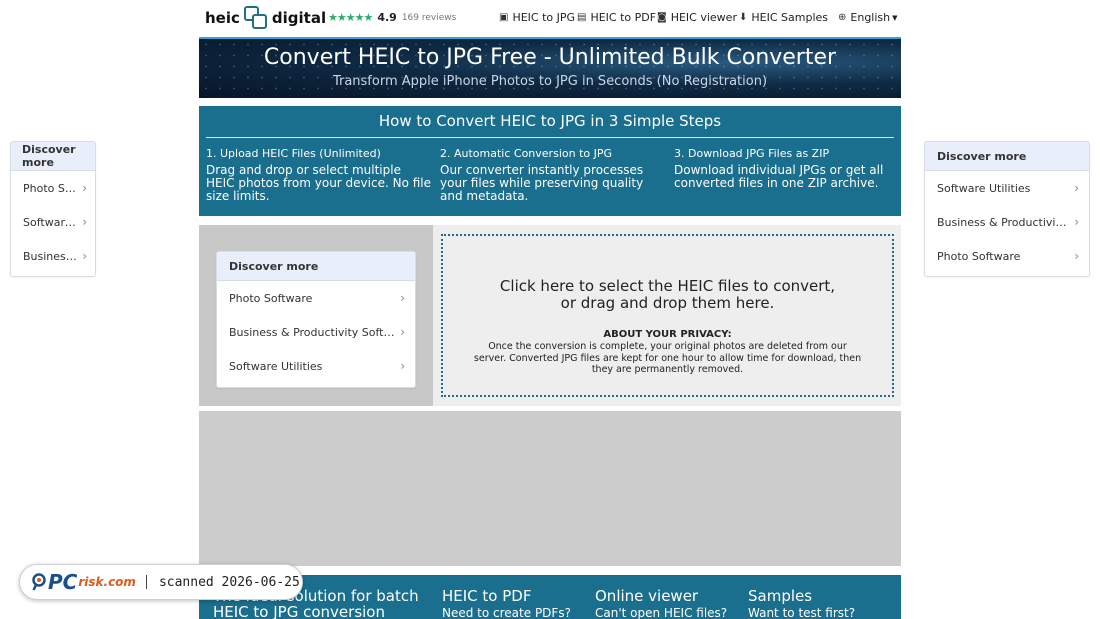 This screenshot has height=619, width=1100. What do you see at coordinates (222, 18) in the screenshot?
I see `logo-text-left: heic` at bounding box center [222, 18].